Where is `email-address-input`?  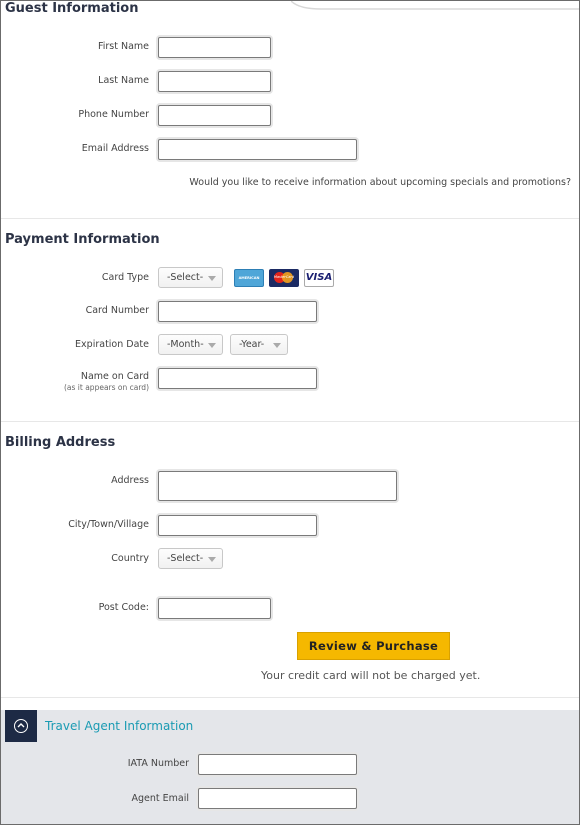 email-address-input is located at coordinates (257, 149).